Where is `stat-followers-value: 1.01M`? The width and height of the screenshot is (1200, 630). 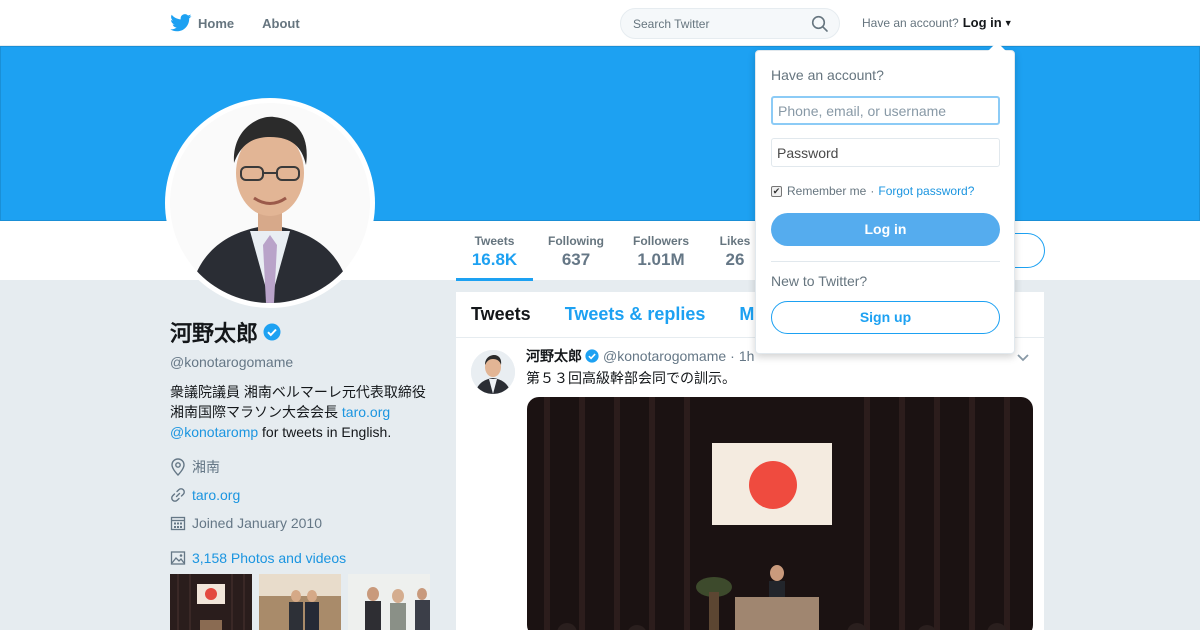 stat-followers-value: 1.01M is located at coordinates (661, 259).